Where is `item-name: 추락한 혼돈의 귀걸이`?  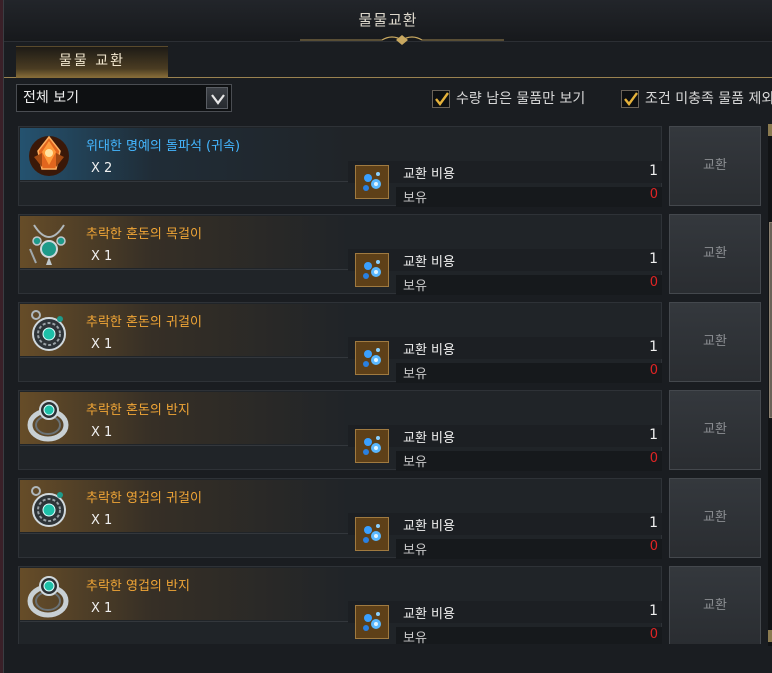 item-name: 추락한 혼돈의 귀걸이 is located at coordinates (144, 322).